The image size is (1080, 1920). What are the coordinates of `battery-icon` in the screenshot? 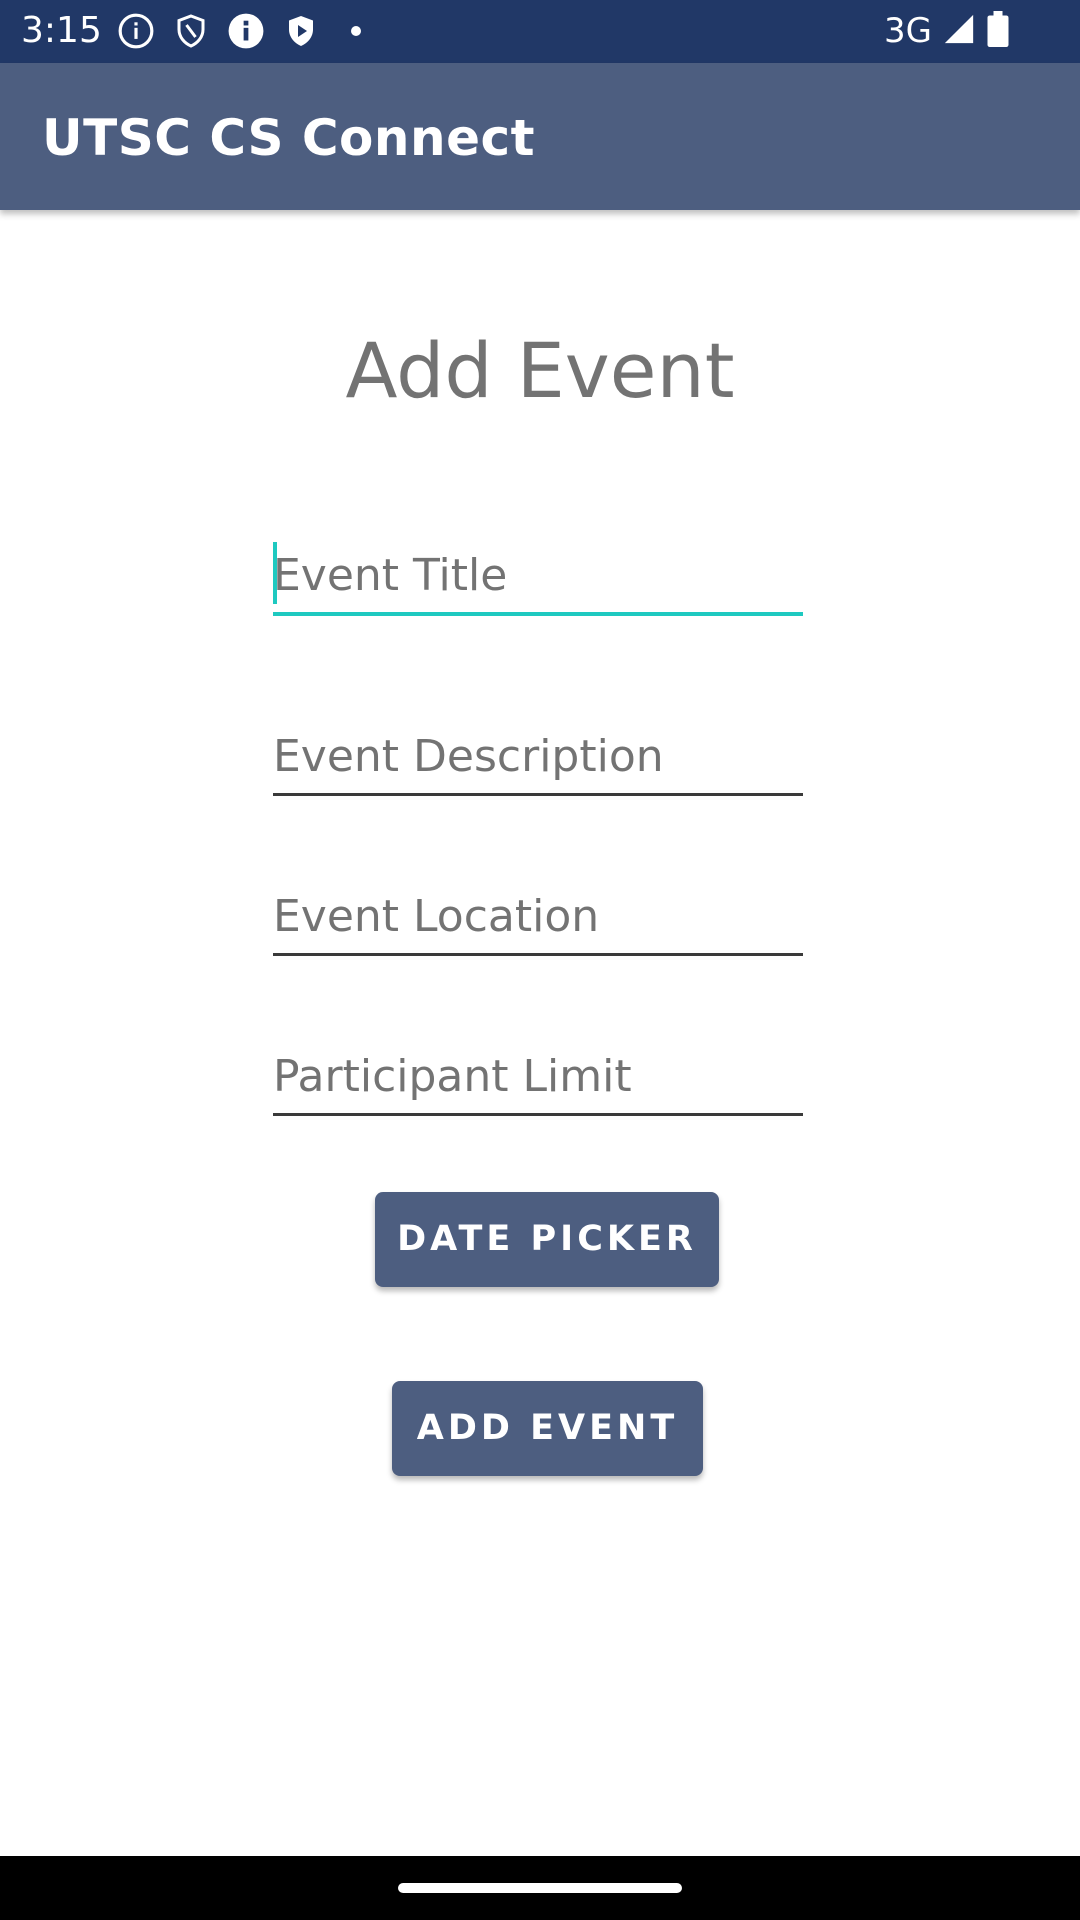 It's located at (998, 31).